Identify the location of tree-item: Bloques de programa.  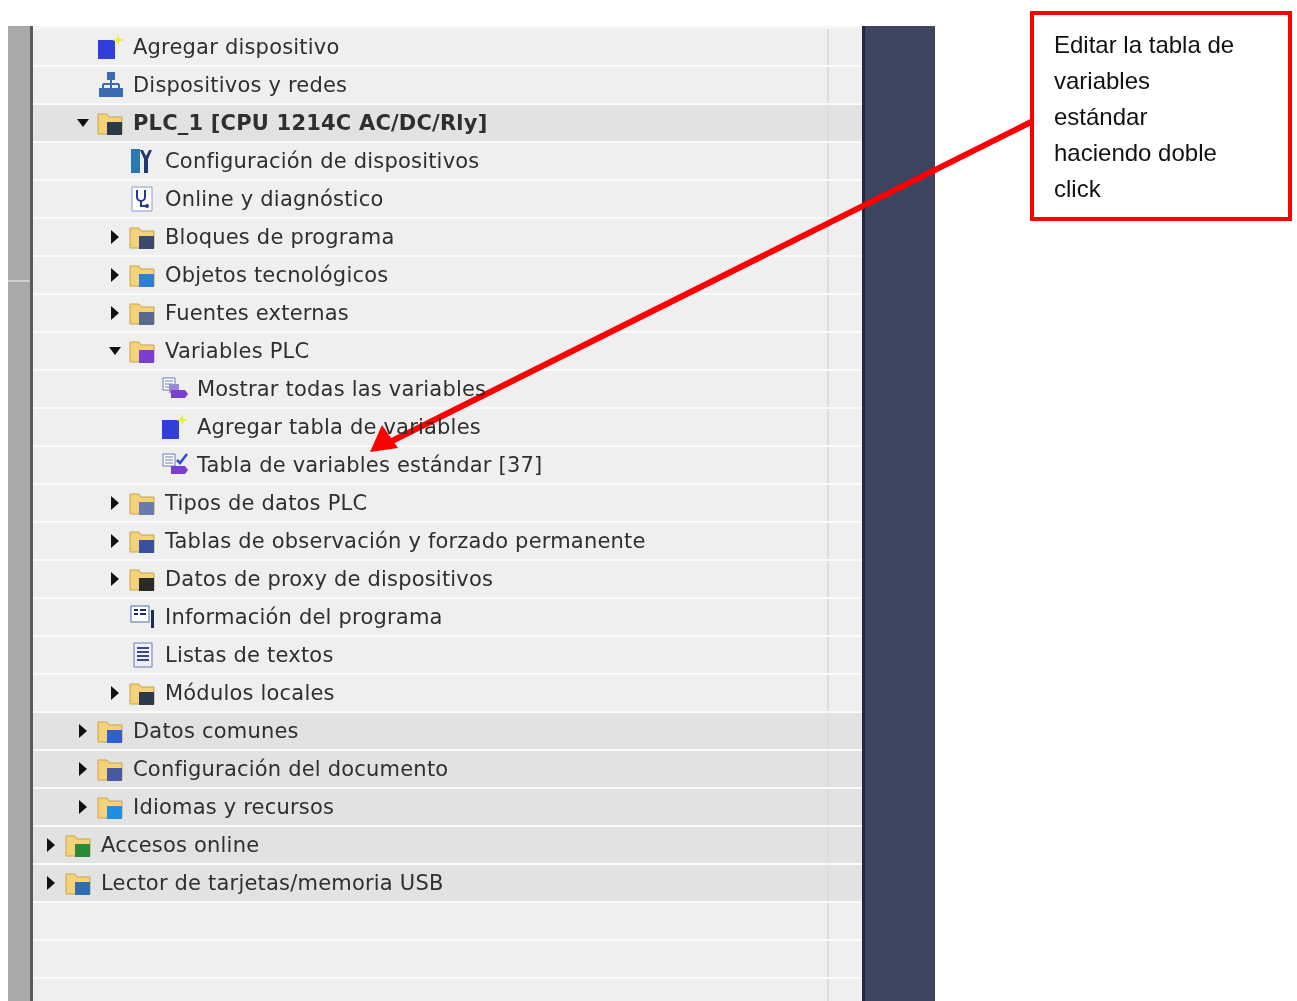
(447, 238).